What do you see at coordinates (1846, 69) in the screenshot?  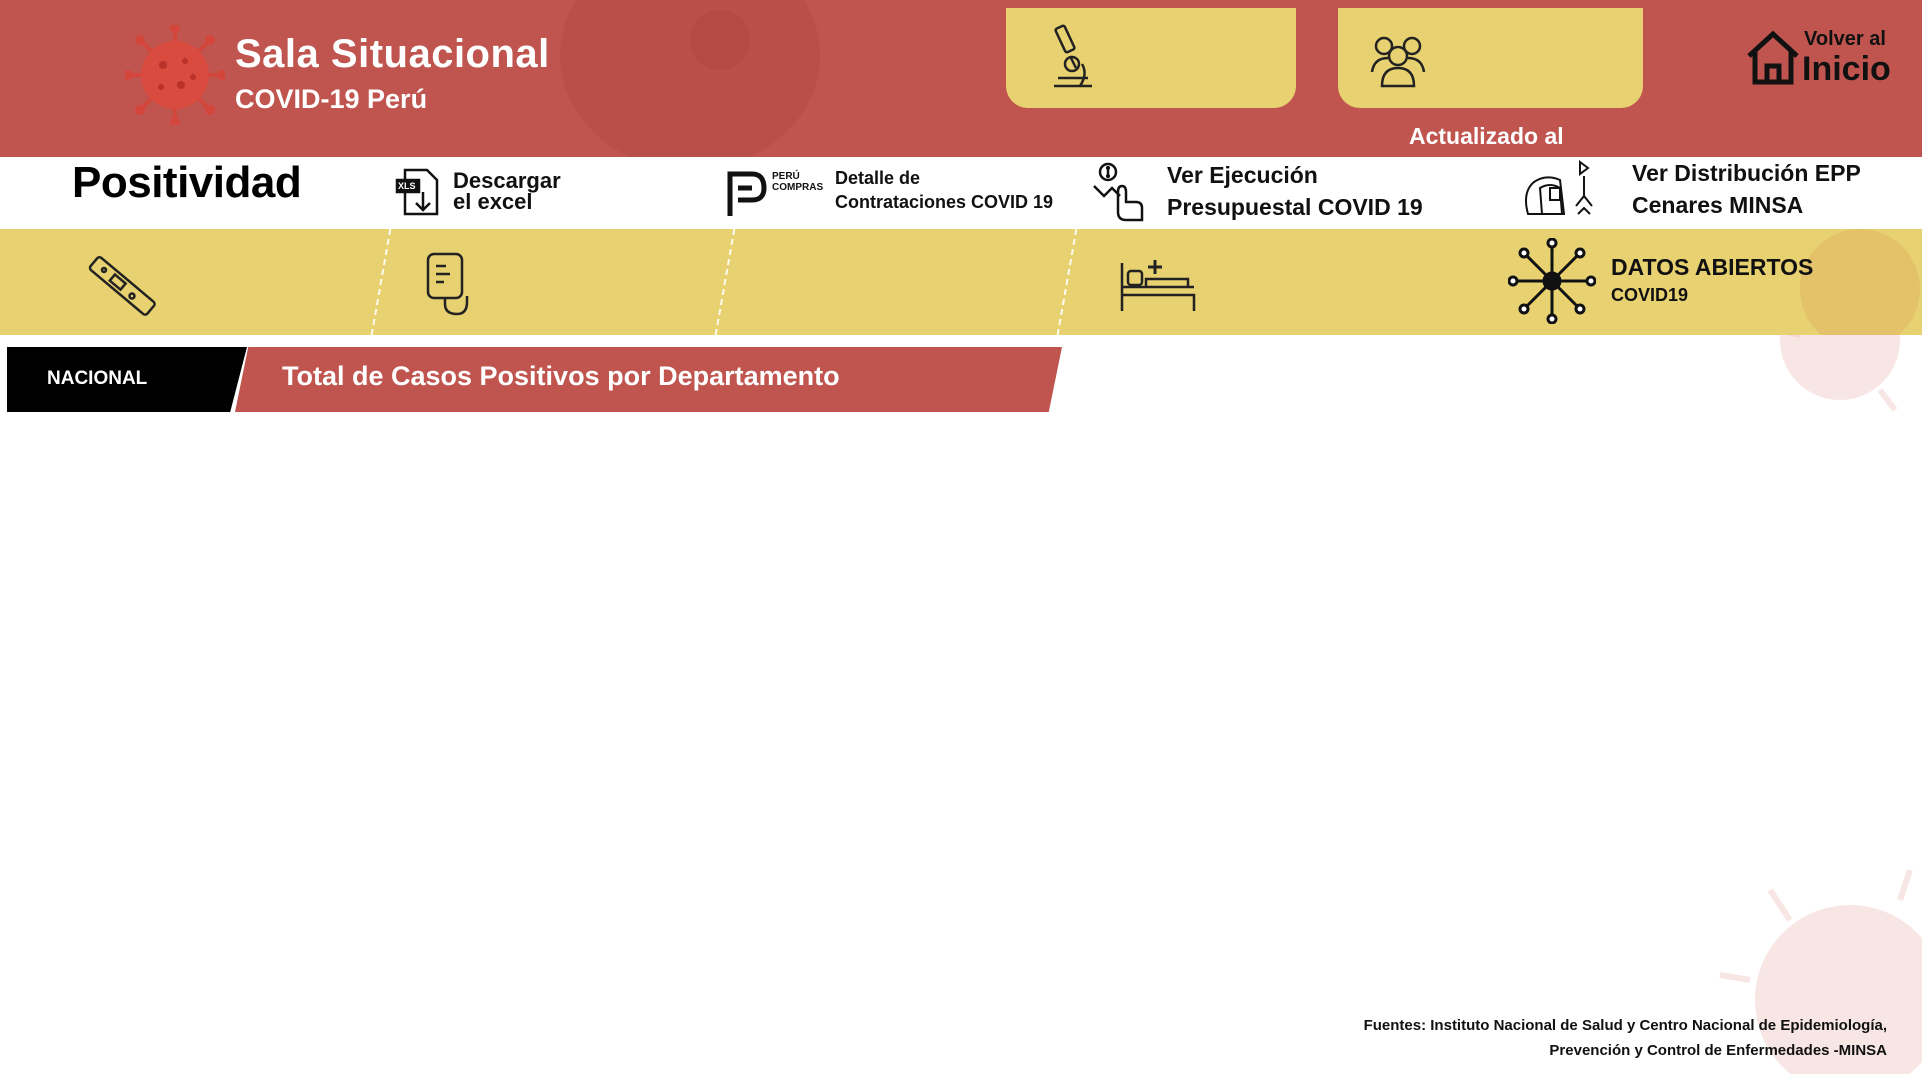 I see `home-button-label-line2: Inicio` at bounding box center [1846, 69].